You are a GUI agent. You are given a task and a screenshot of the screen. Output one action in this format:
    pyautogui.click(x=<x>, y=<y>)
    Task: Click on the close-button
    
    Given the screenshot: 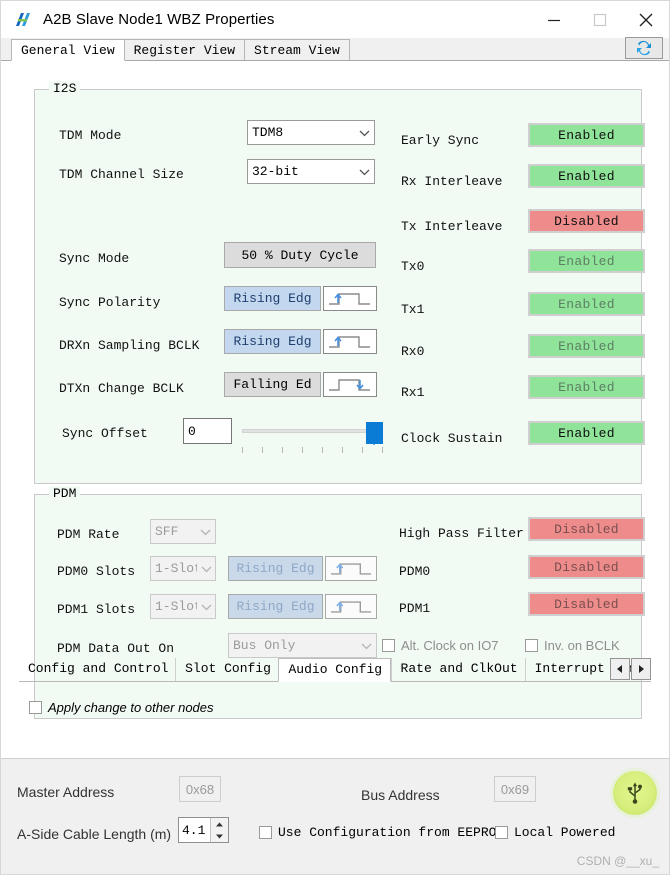 What is the action you would take?
    pyautogui.click(x=646, y=19)
    